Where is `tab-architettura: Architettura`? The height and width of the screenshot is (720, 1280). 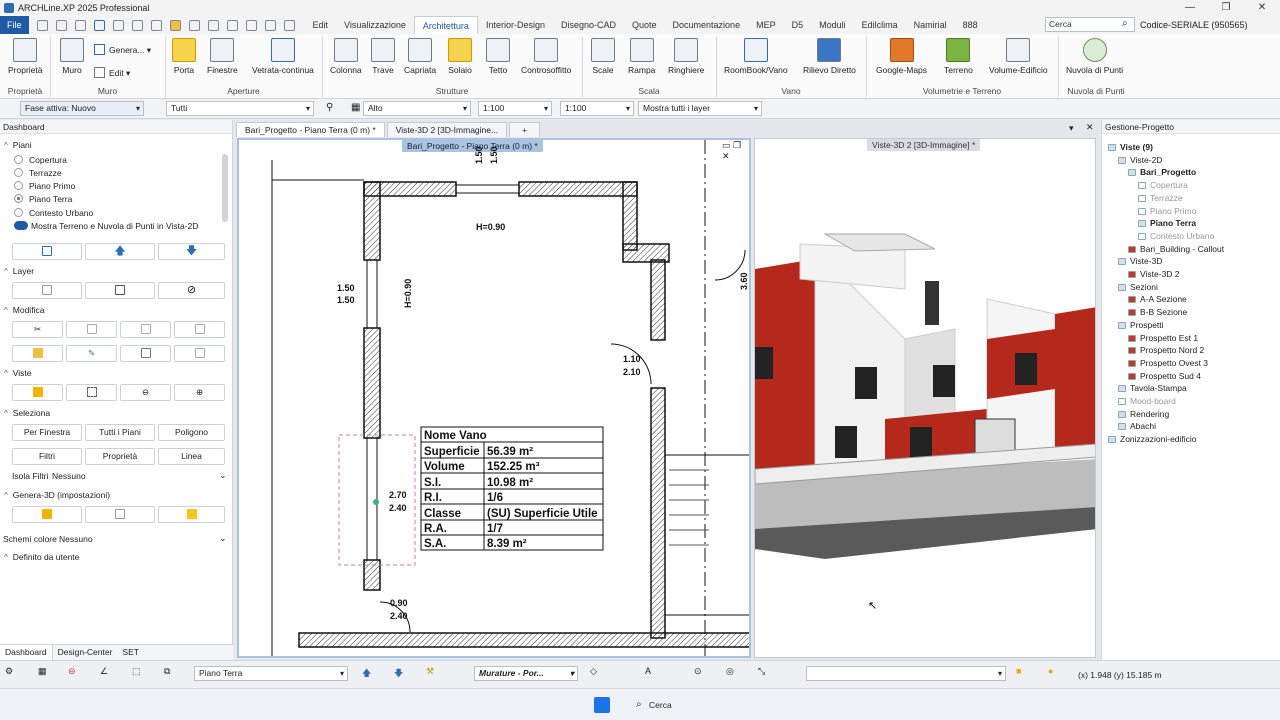 tab-architettura: Architettura is located at coordinates (445, 25).